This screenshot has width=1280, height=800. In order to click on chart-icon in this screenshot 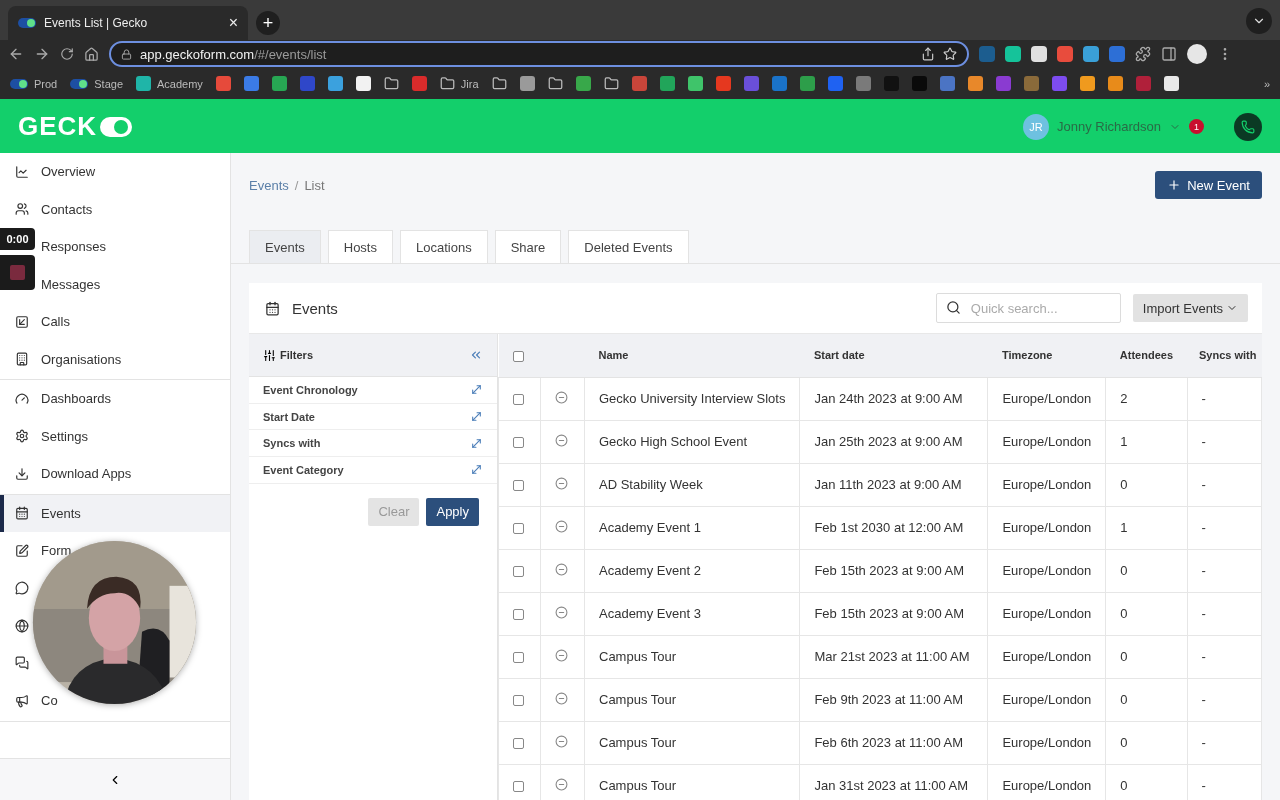, I will do `click(22, 171)`.